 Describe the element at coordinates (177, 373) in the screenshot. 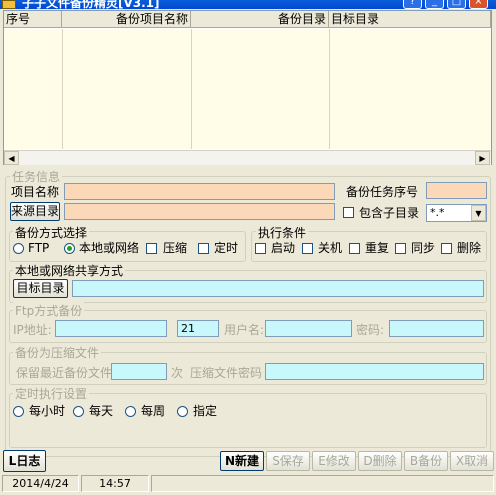

I see `times-label: 次` at that location.